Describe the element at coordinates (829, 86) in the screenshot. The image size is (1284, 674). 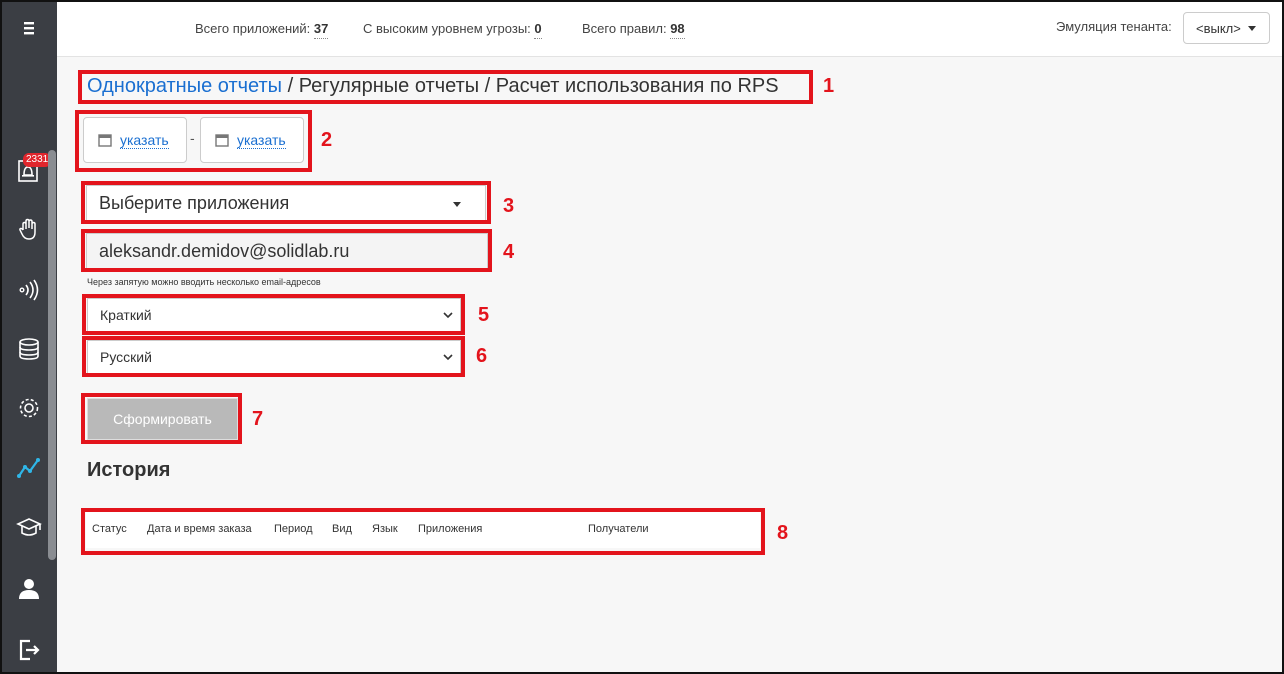
I see `annotation-number-1: 1` at that location.